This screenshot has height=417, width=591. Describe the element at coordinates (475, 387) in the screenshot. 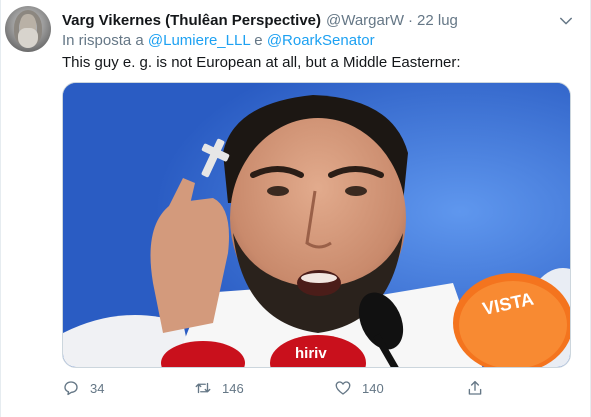

I see `share-icon` at that location.